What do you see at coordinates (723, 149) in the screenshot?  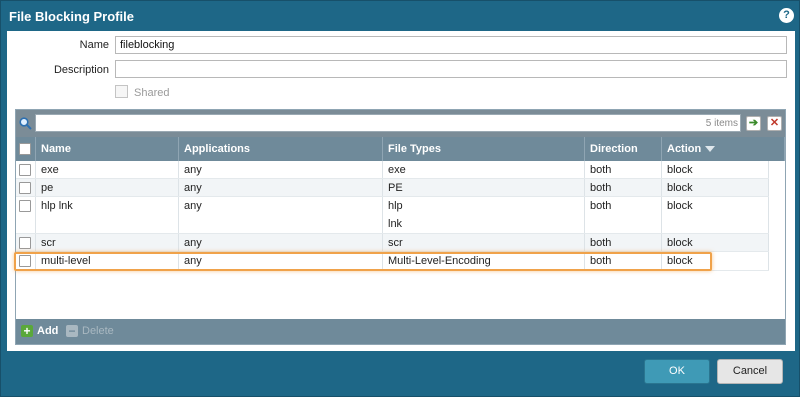 I see `column-header-action: Action` at bounding box center [723, 149].